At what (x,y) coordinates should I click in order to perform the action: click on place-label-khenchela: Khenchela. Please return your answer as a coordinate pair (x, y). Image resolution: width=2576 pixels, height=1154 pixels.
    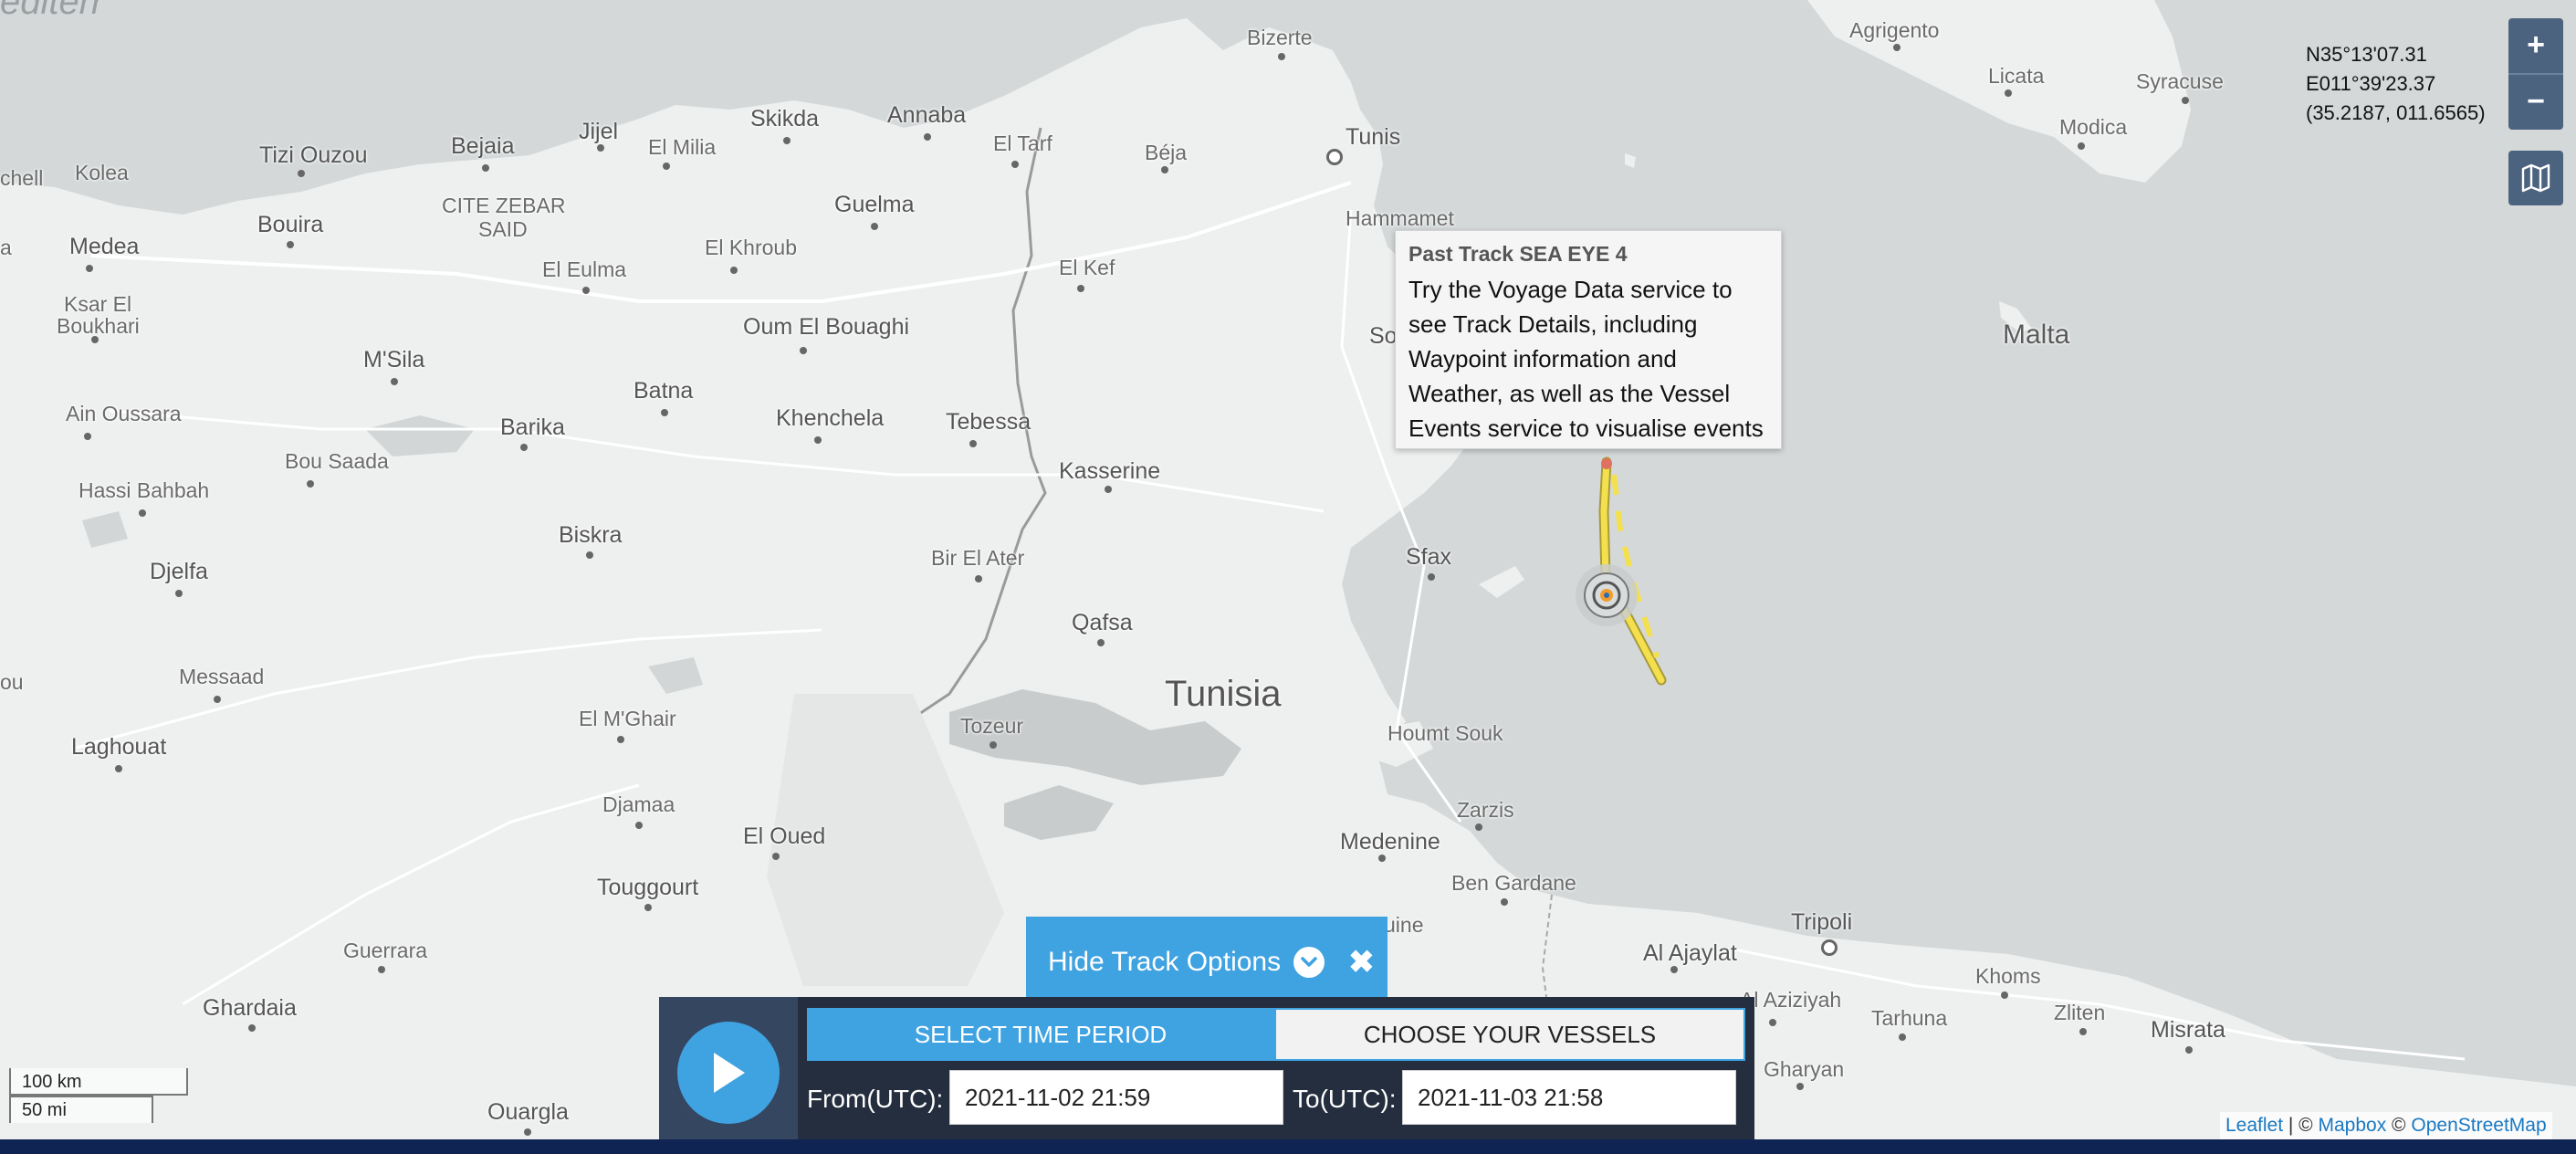
    Looking at the image, I should click on (831, 418).